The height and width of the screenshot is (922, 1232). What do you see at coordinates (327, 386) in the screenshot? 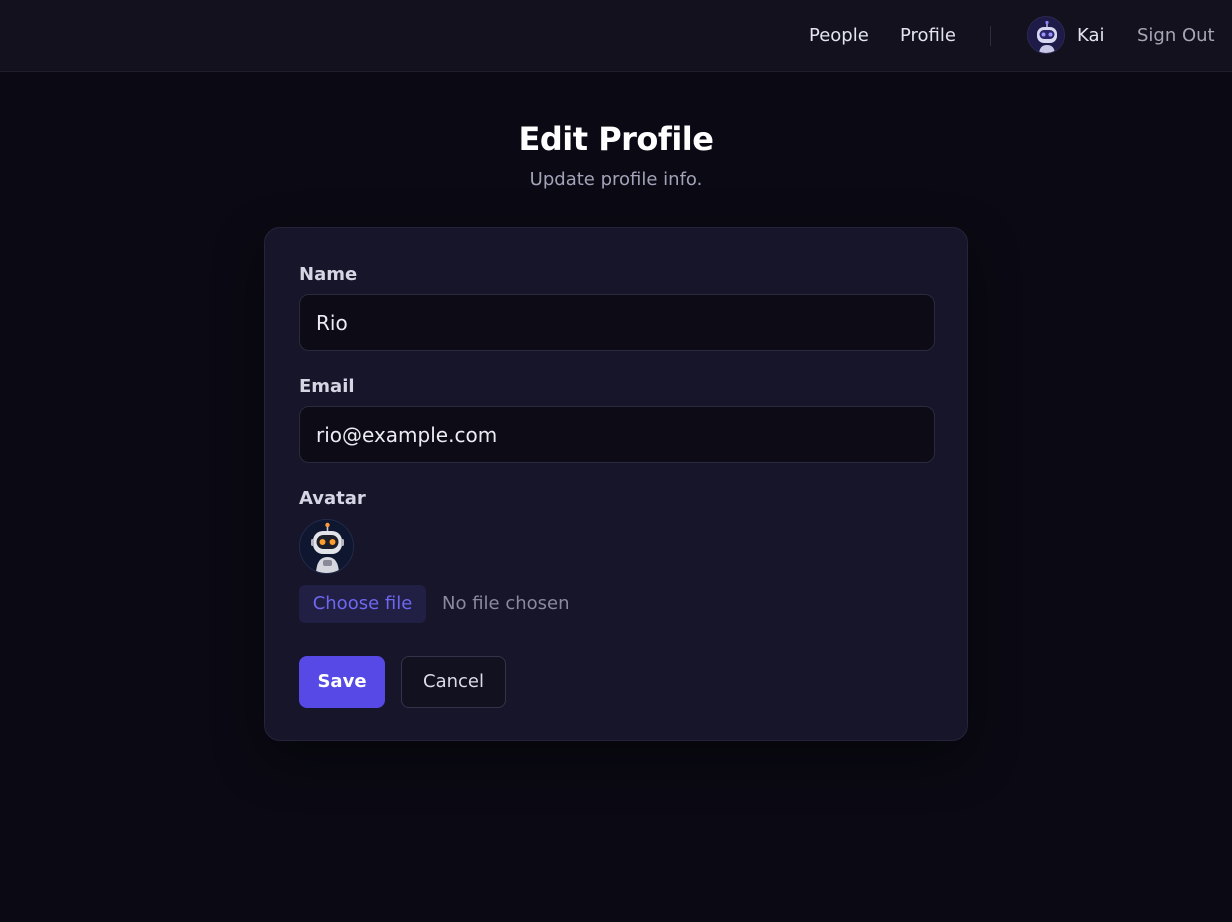
I see `email-label: Email` at bounding box center [327, 386].